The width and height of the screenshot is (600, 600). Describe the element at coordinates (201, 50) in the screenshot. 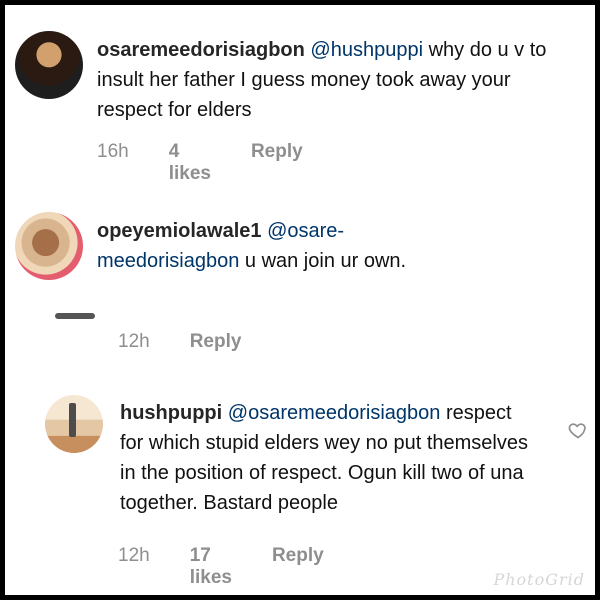

I see `comment-username: osaremeedorisiagbon` at that location.